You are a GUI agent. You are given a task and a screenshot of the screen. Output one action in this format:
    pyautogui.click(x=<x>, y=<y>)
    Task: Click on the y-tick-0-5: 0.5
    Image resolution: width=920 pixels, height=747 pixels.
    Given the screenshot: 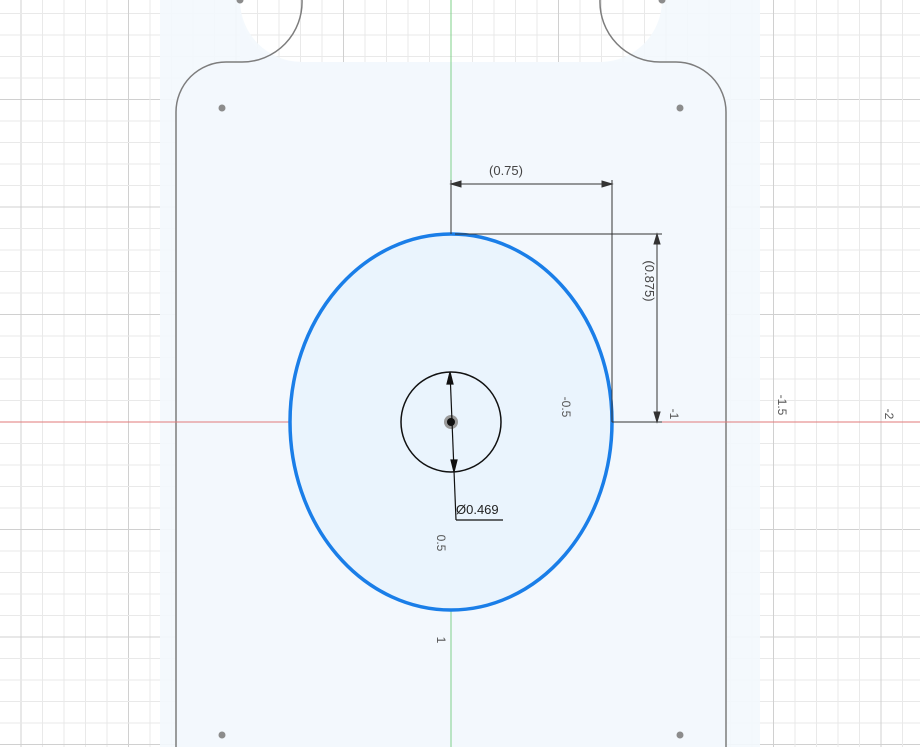 What is the action you would take?
    pyautogui.click(x=441, y=543)
    